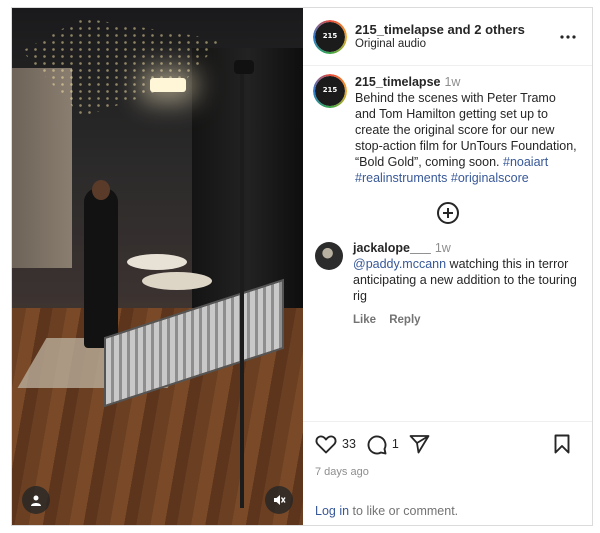 The image size is (600, 533). I want to click on plus-circle-icon, so click(447, 213).